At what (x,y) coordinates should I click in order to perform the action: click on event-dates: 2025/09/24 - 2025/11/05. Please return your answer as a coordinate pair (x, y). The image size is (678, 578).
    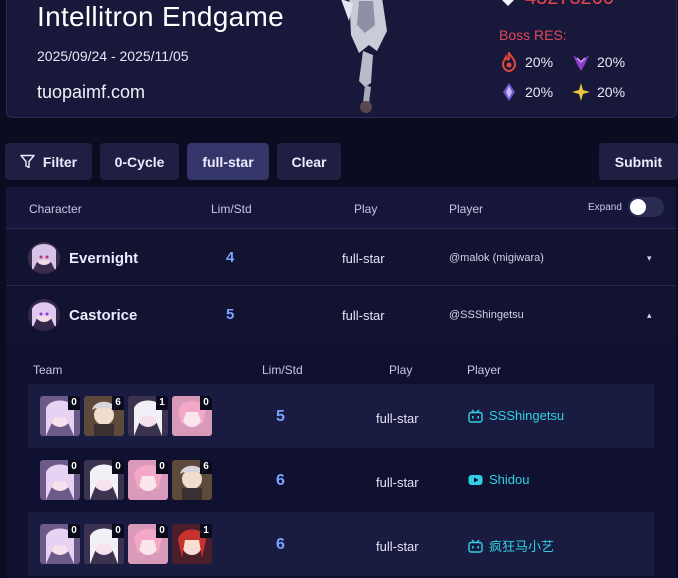
    Looking at the image, I should click on (113, 56).